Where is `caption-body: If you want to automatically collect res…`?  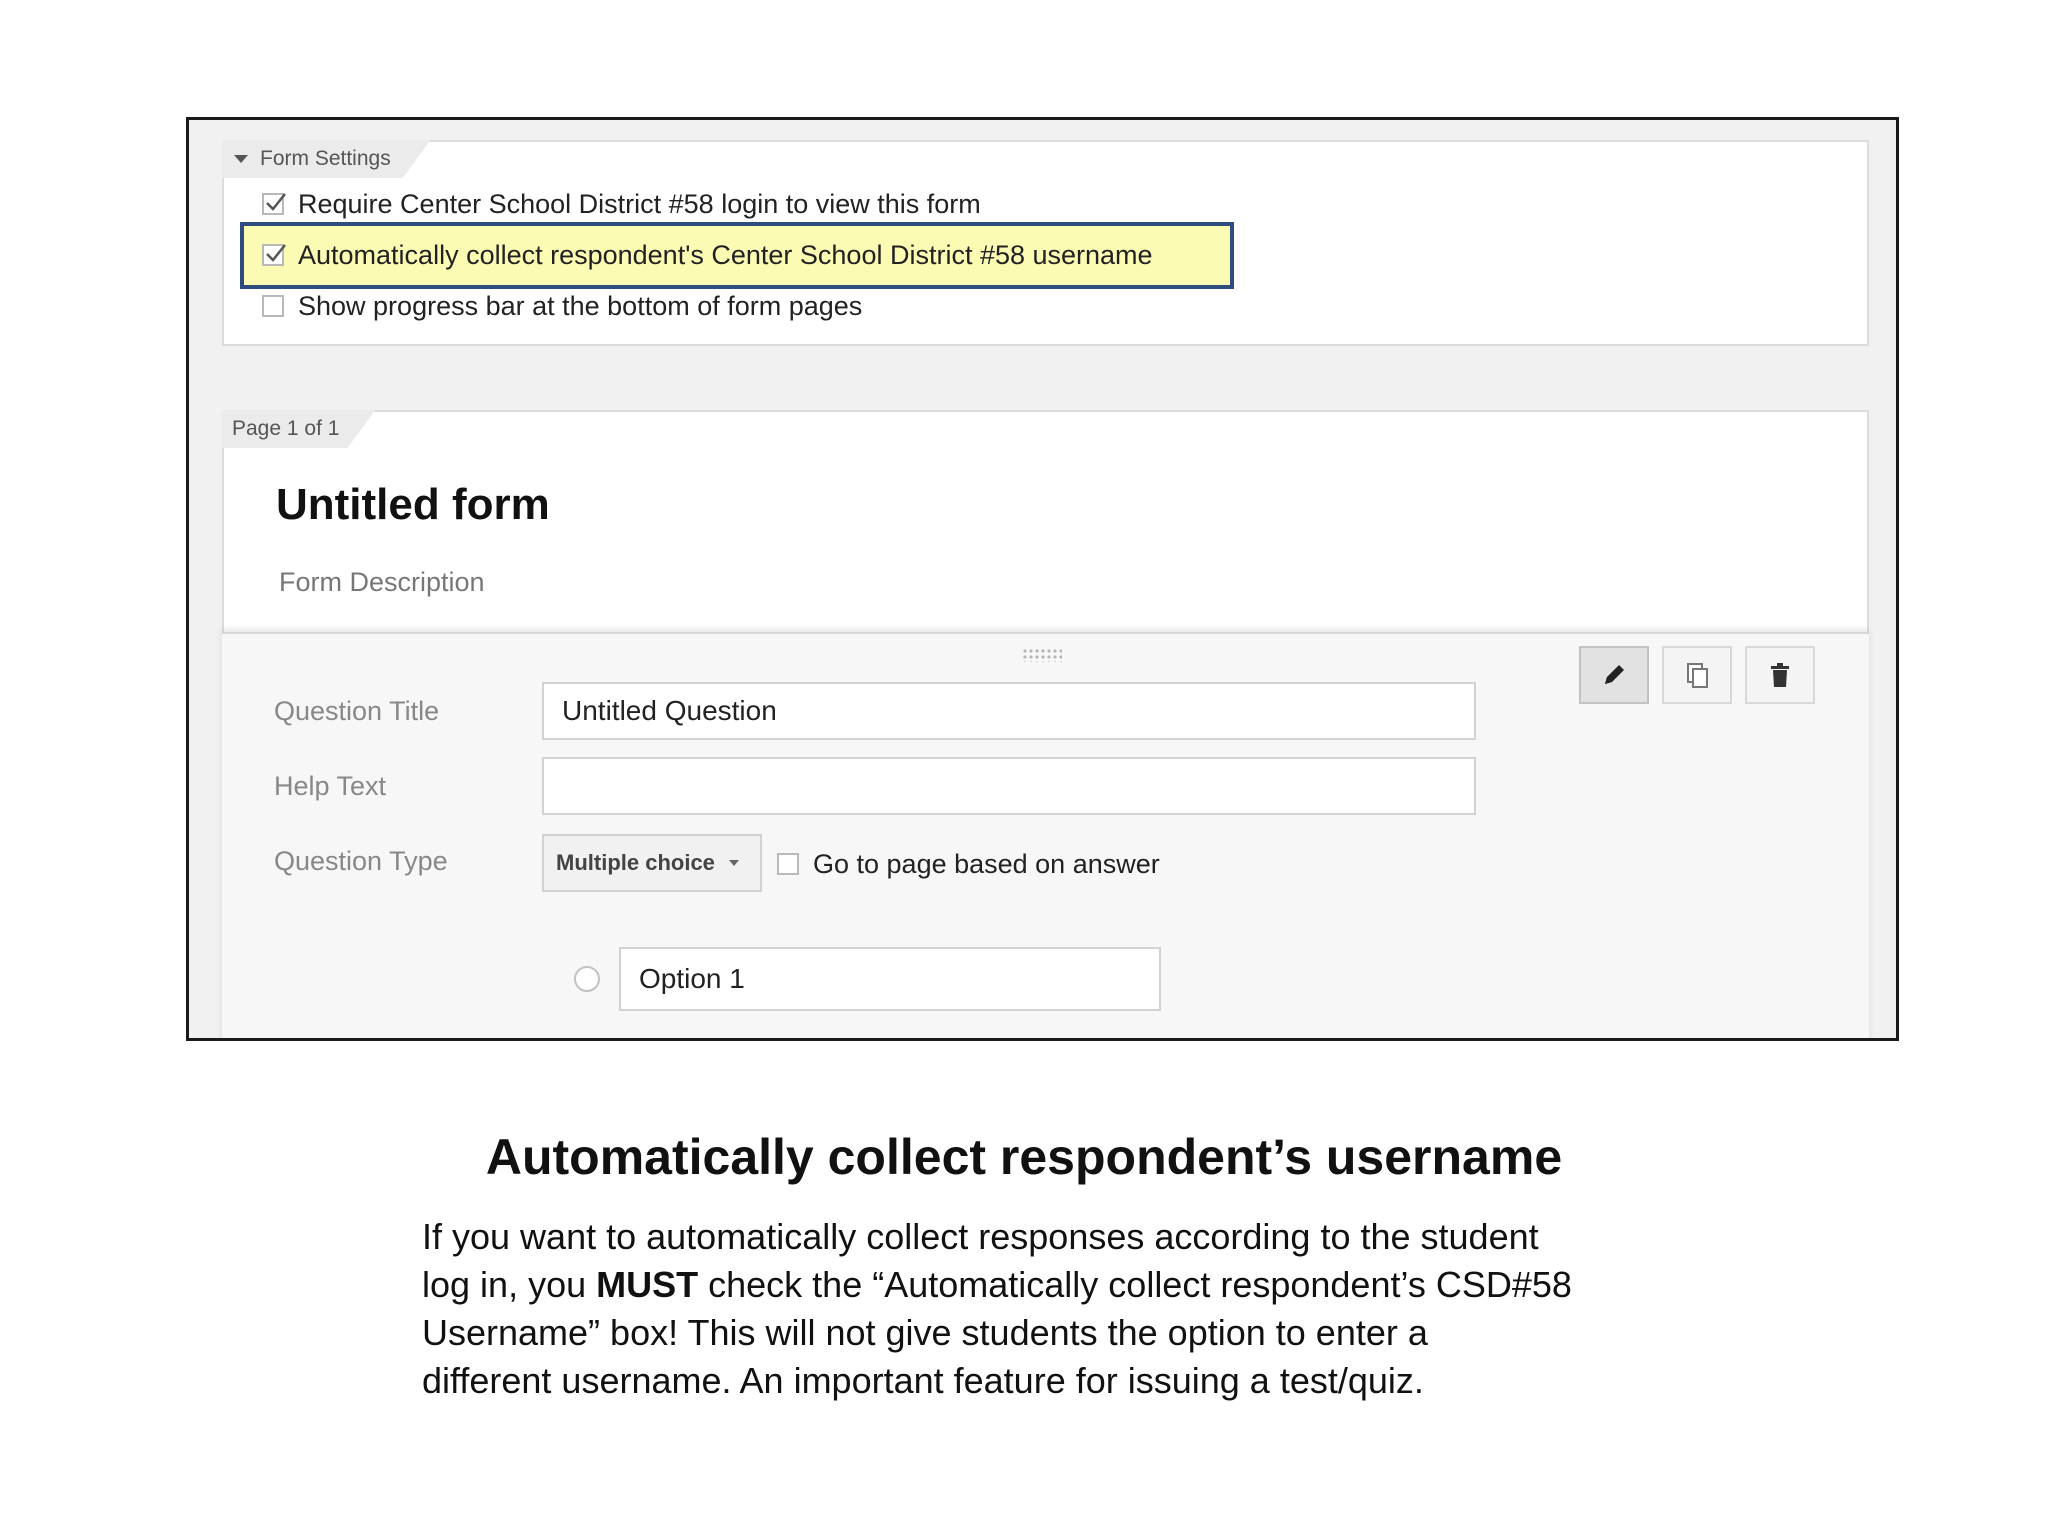
caption-body: If you want to automatically collect res… is located at coordinates (1027, 1309).